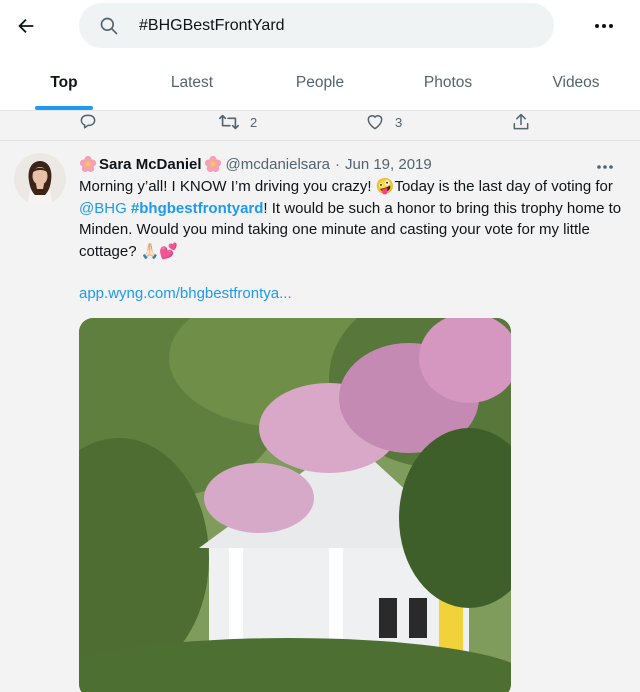  I want to click on reply-button, so click(88, 122).